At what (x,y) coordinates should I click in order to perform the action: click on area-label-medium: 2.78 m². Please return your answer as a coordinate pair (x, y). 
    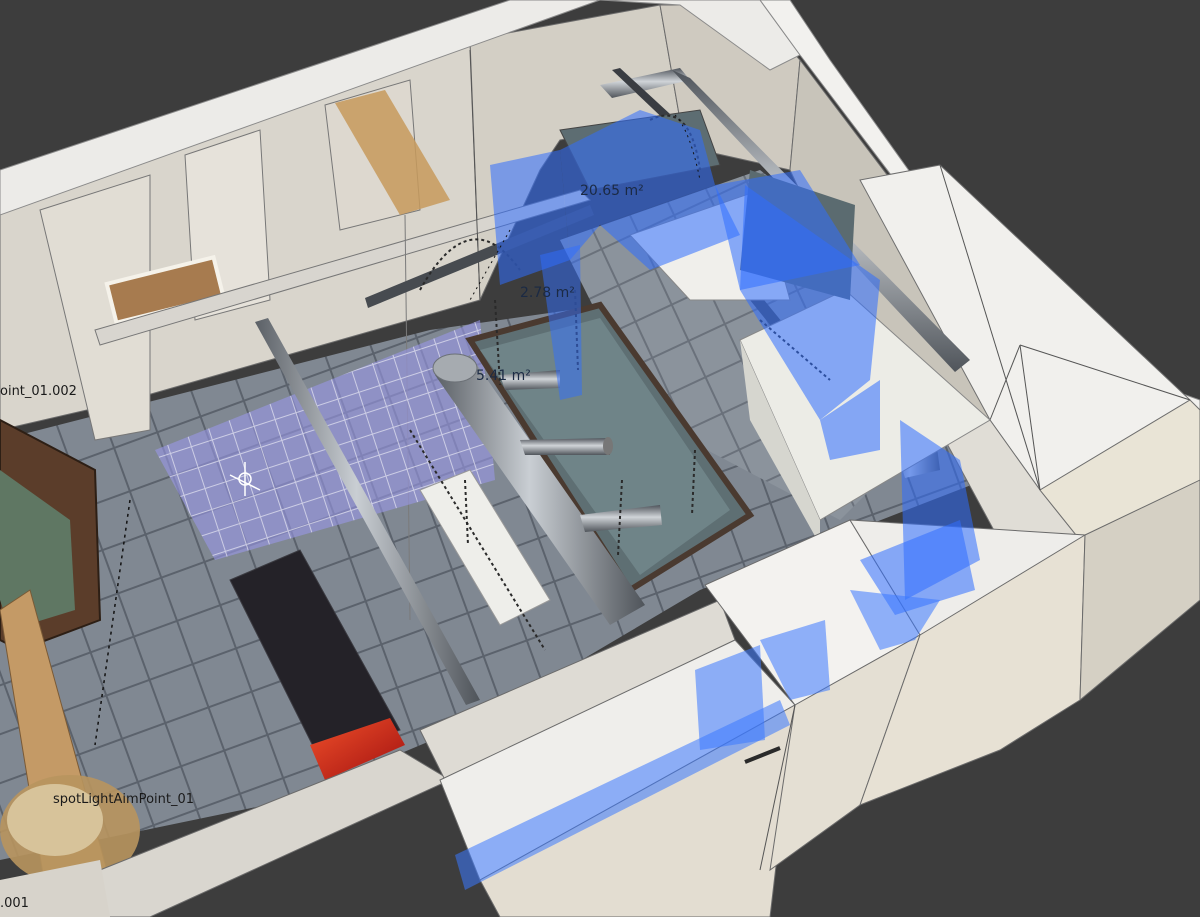
    Looking at the image, I should click on (547, 293).